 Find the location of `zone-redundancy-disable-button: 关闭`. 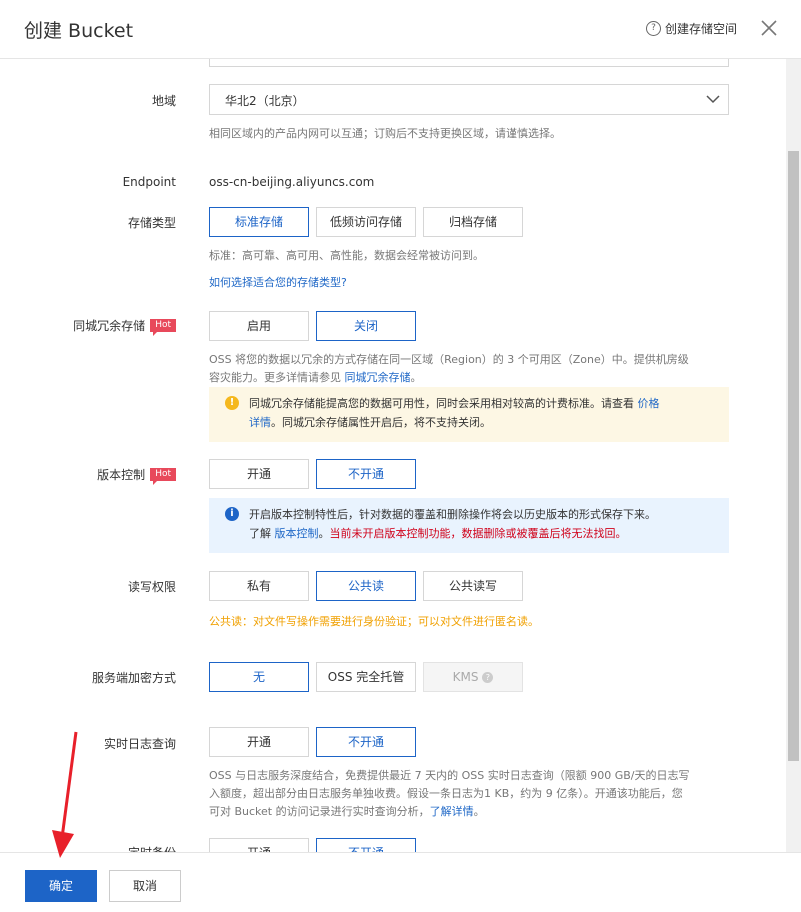

zone-redundancy-disable-button: 关闭 is located at coordinates (366, 326).